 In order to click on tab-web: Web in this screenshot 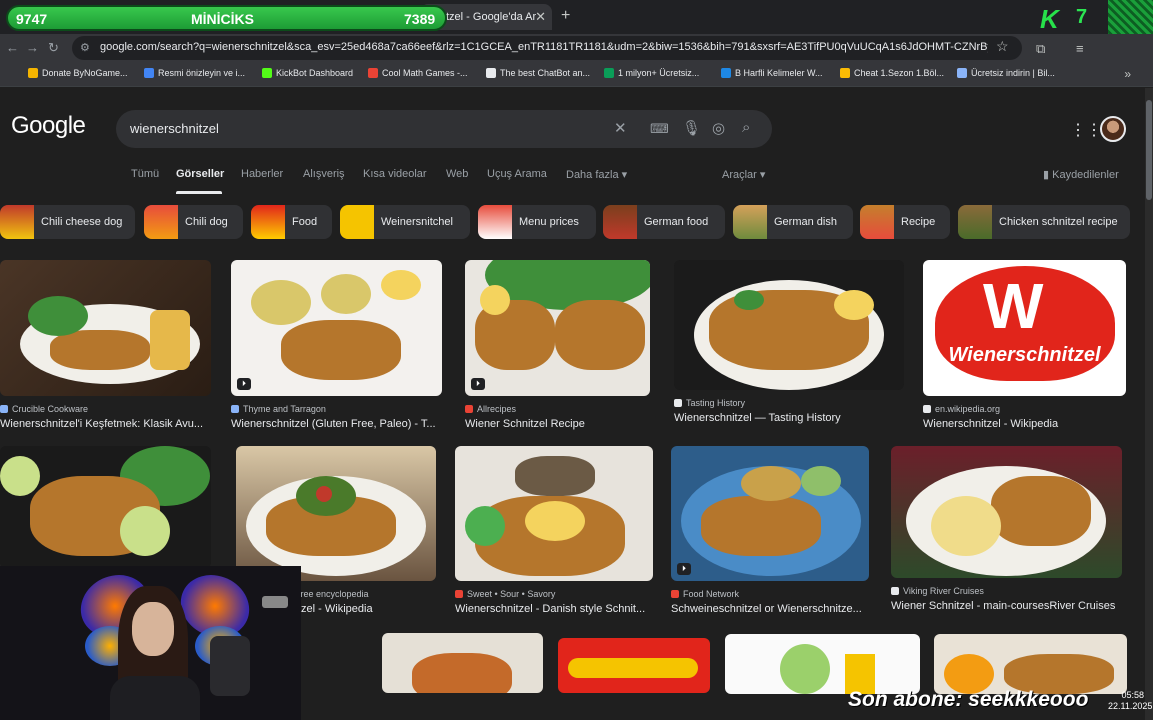, I will do `click(457, 174)`.